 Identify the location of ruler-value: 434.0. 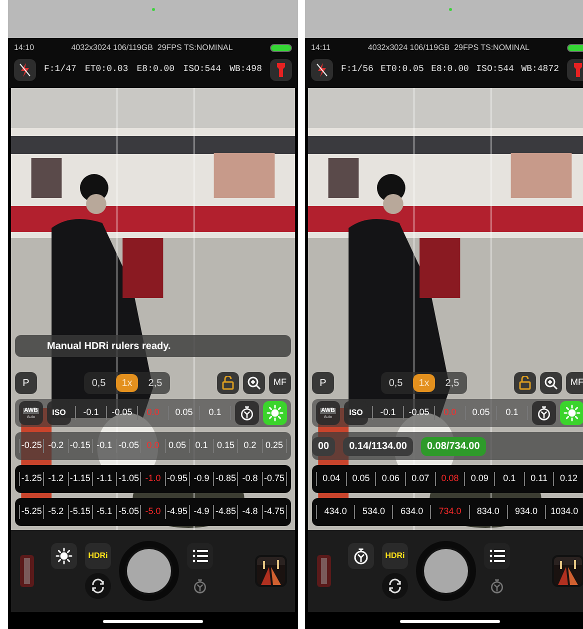
(335, 512).